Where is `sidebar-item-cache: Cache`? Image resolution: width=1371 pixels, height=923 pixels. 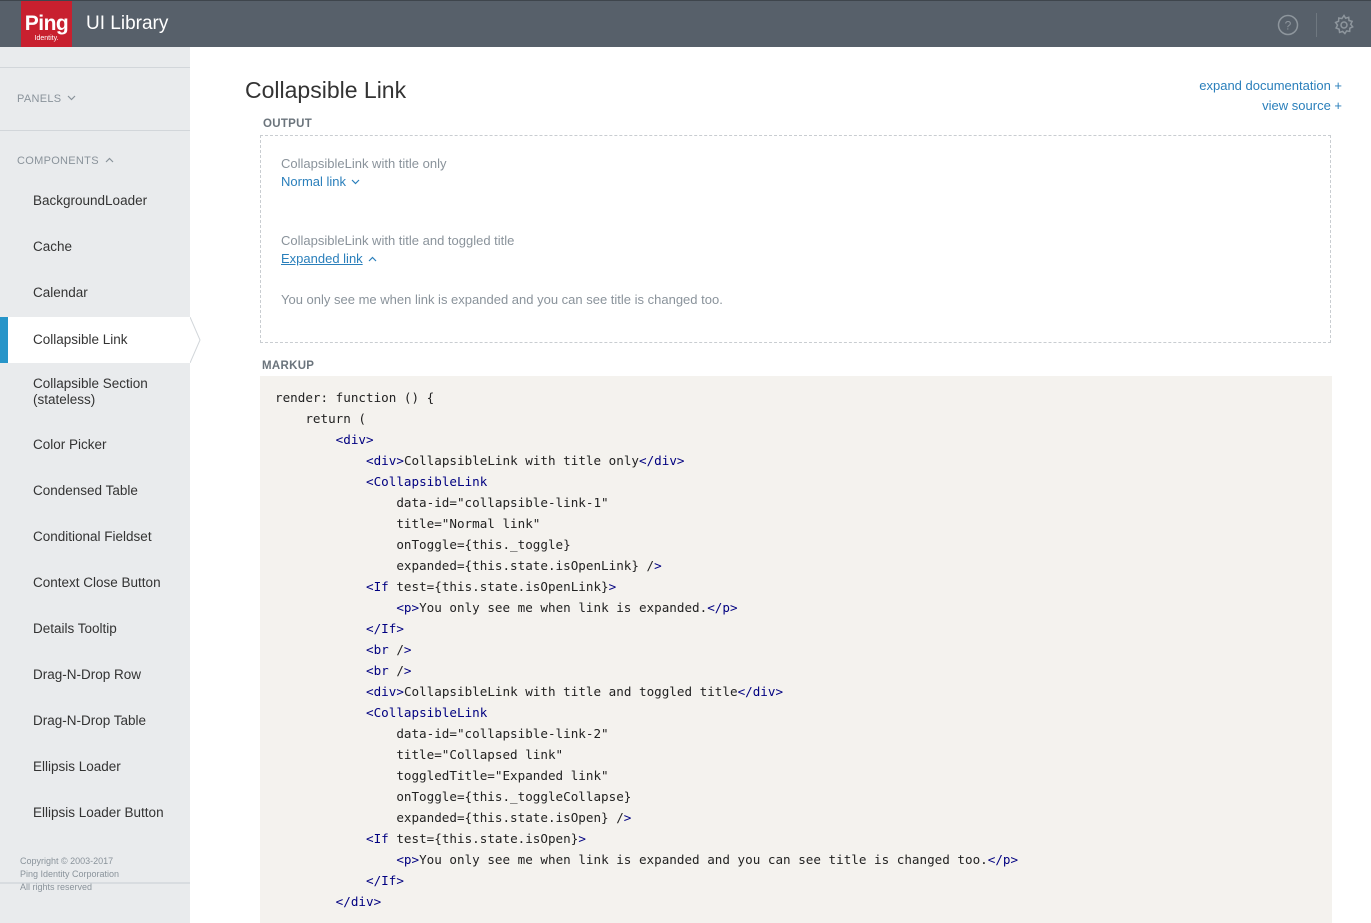
sidebar-item-cache: Cache is located at coordinates (95, 247).